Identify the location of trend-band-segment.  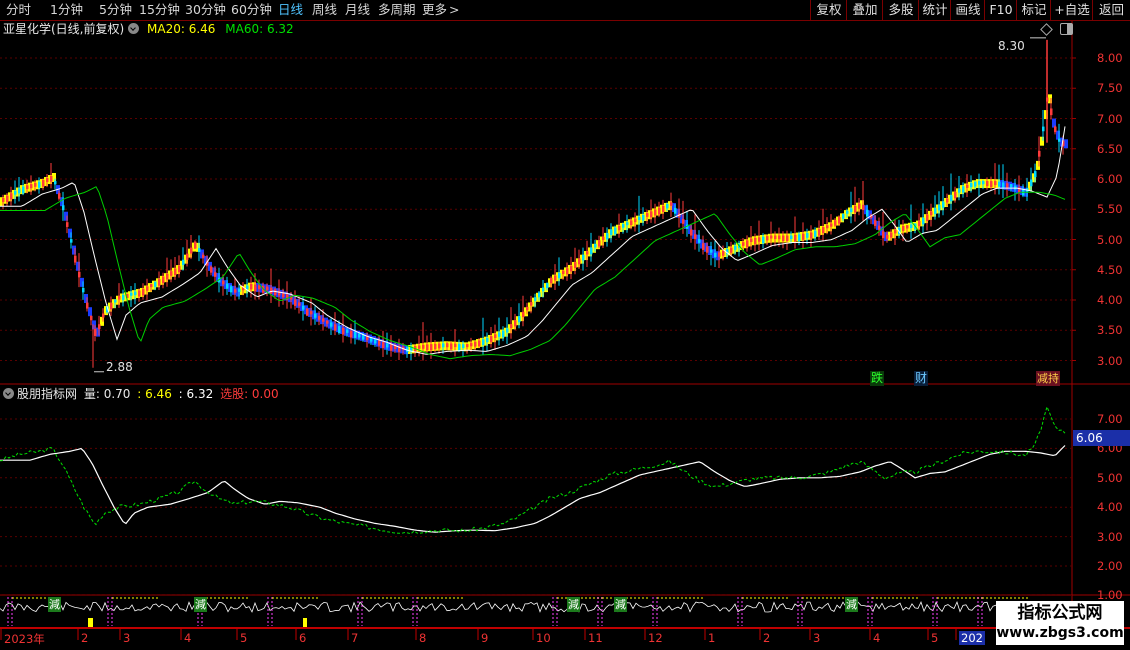
(1066, 144).